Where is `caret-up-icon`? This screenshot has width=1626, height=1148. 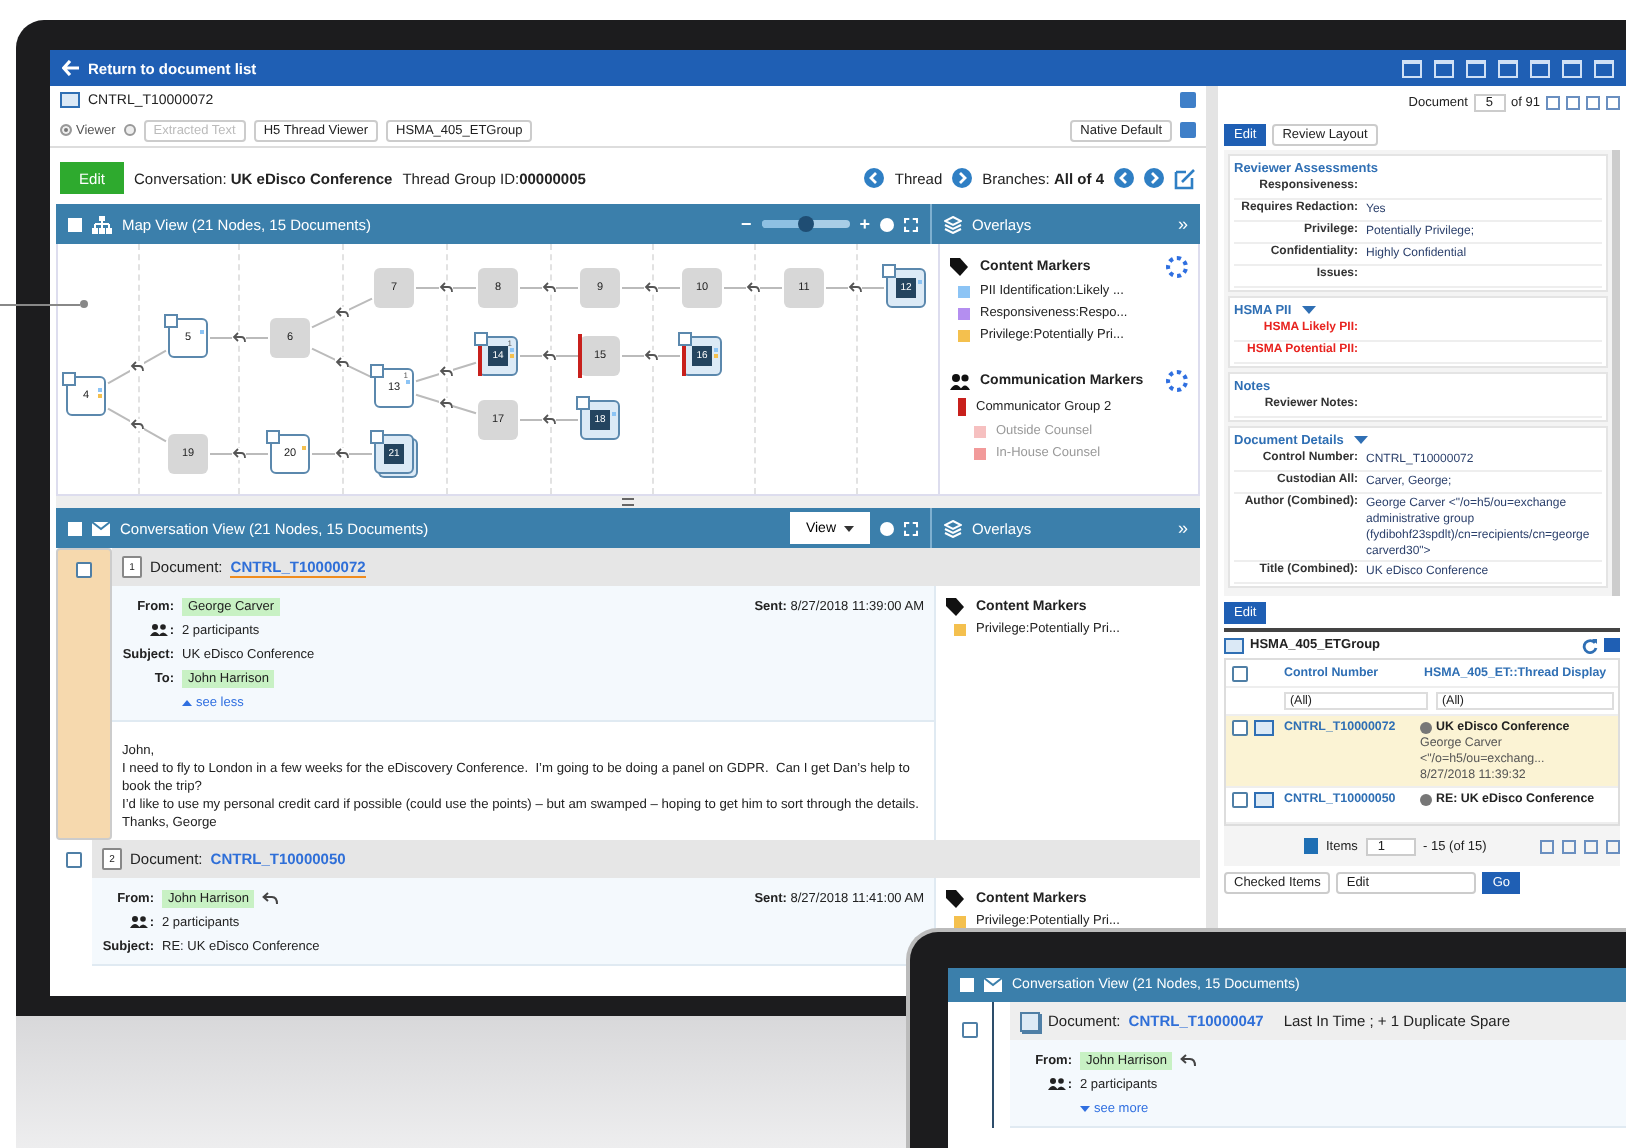 caret-up-icon is located at coordinates (187, 702).